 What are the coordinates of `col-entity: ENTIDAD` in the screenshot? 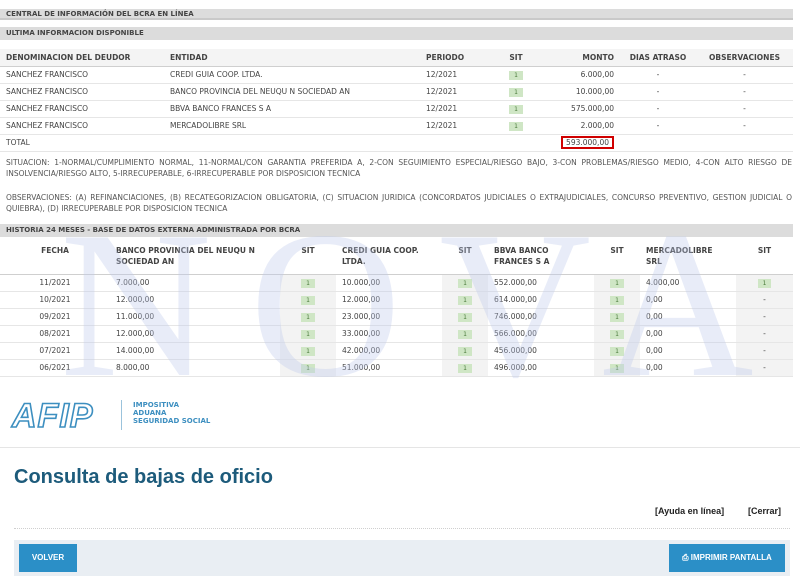 It's located at (292, 58).